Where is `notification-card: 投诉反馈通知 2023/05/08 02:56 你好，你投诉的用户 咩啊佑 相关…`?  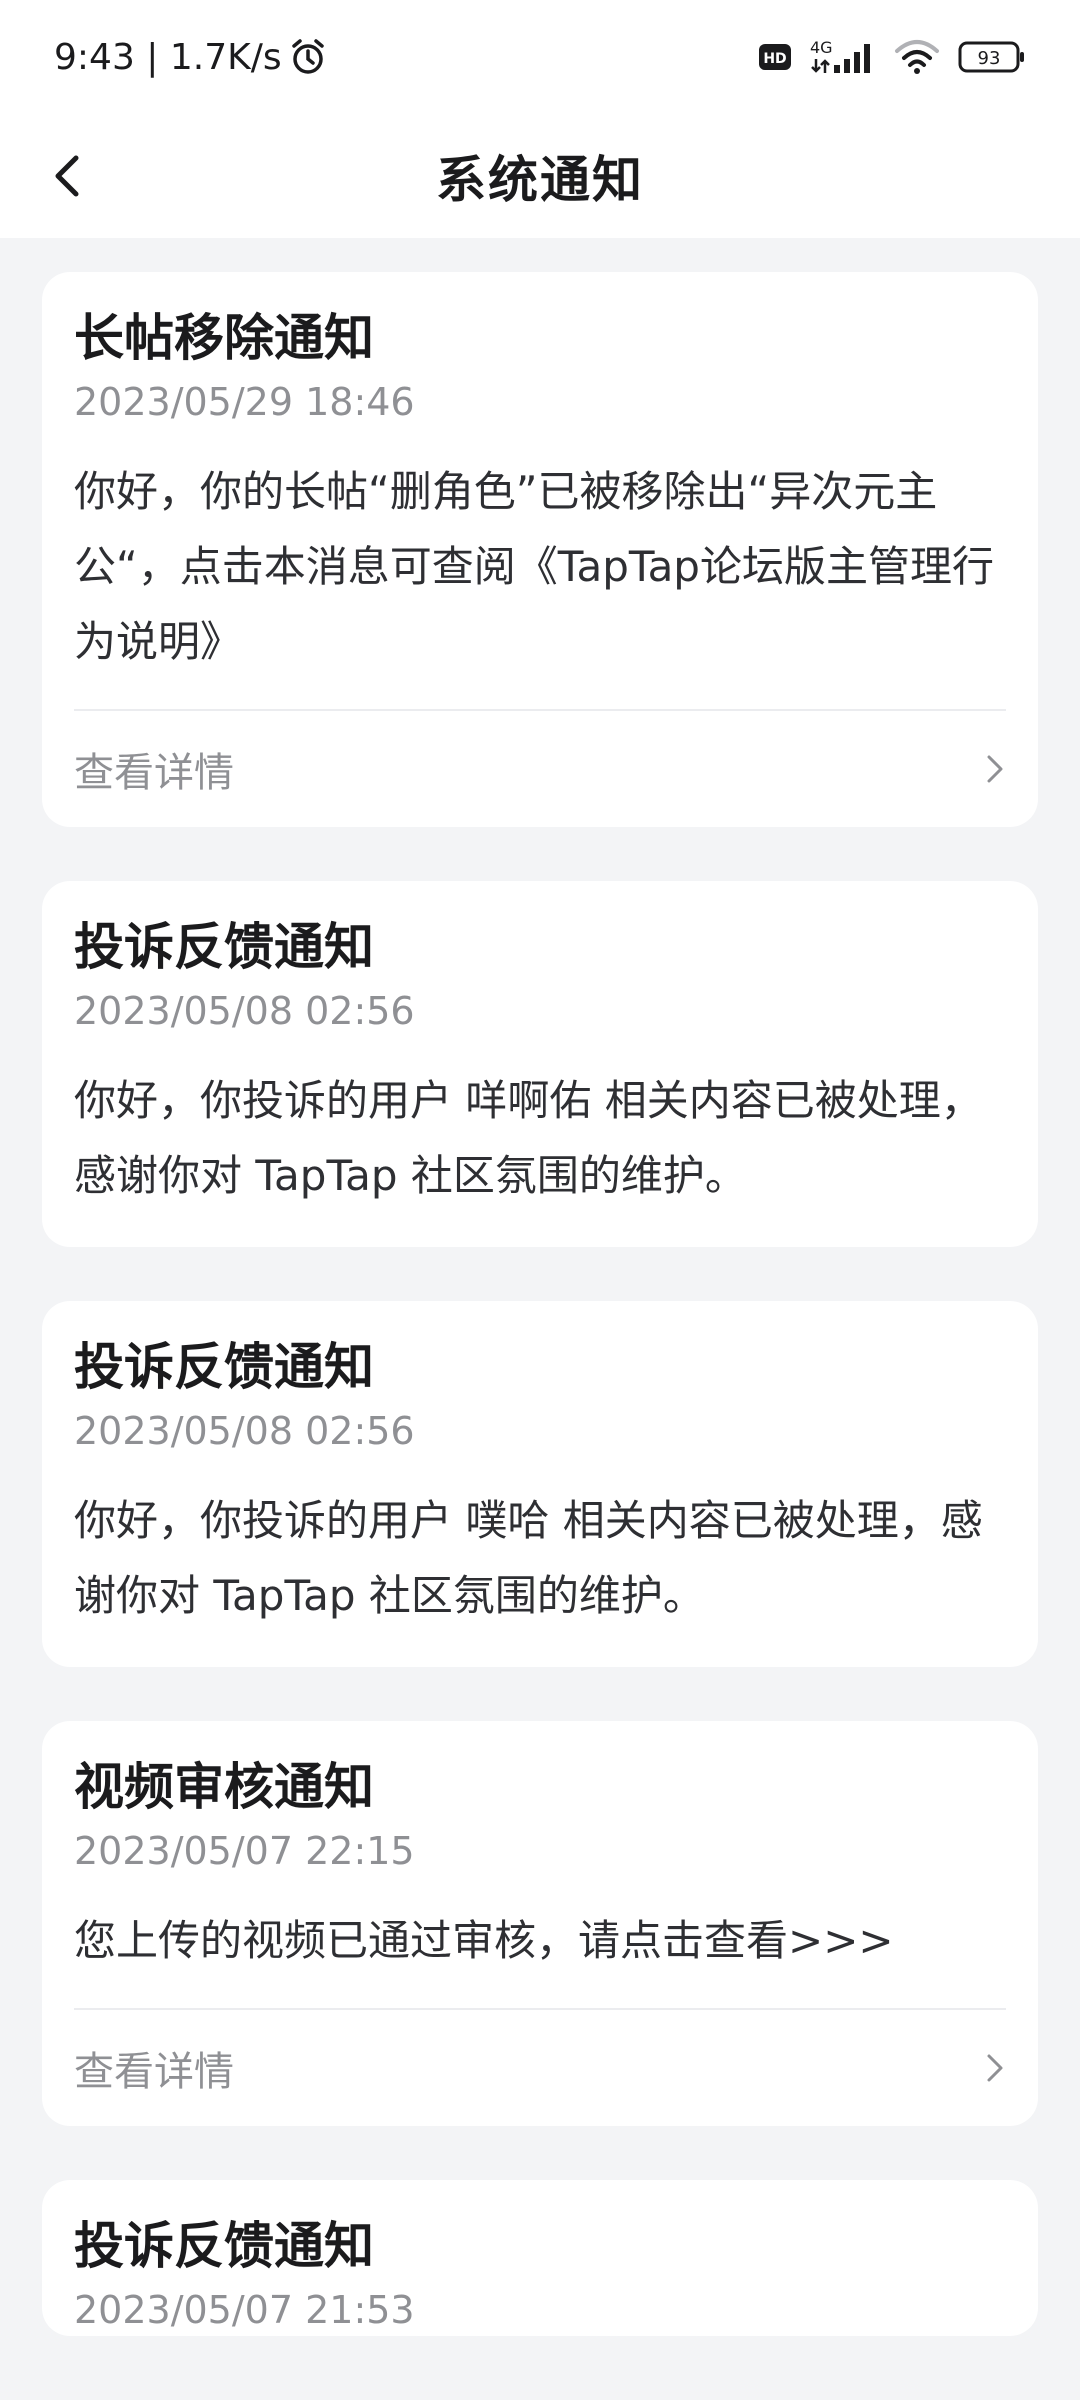 notification-card: 投诉反馈通知 2023/05/08 02:56 你好，你投诉的用户 咩啊佑 相关… is located at coordinates (540, 1064).